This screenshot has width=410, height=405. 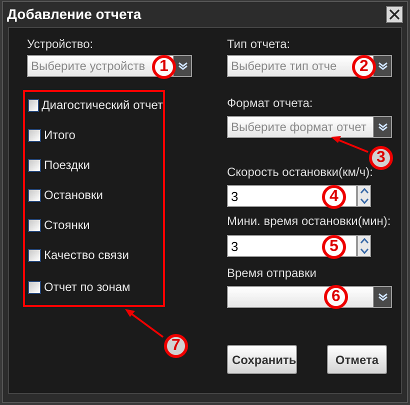 What do you see at coordinates (357, 359) in the screenshot?
I see `cancel-button: Отмета` at bounding box center [357, 359].